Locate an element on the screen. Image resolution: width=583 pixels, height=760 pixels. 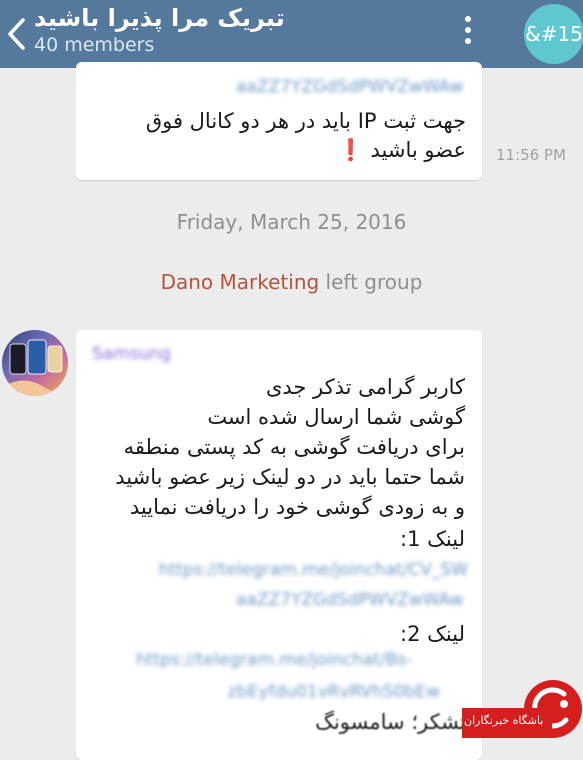
message-line: جهت ثبت IP باید در هر دو کانال فوق is located at coordinates (305, 121).